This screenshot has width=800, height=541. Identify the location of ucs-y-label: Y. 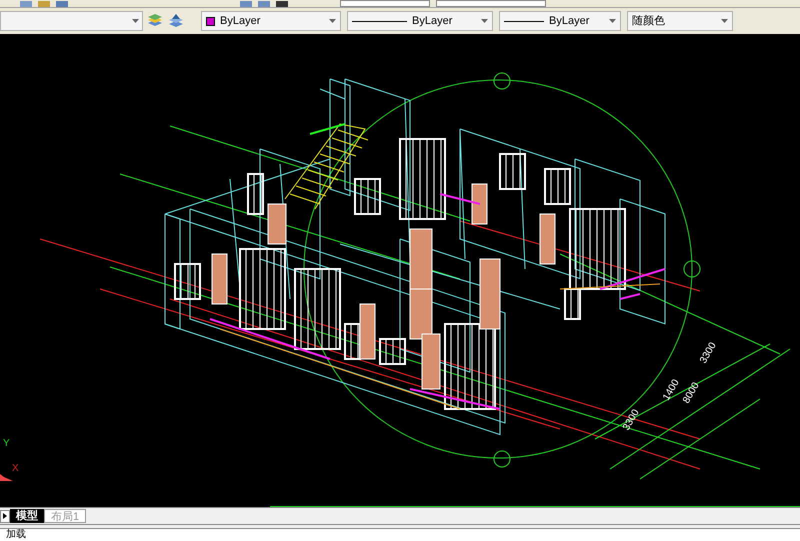
(6, 443).